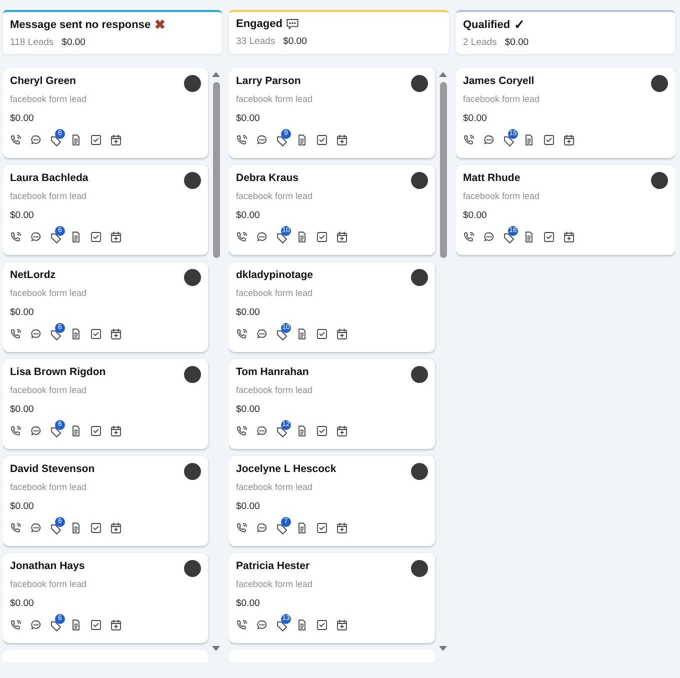 This screenshot has height=678, width=680. I want to click on lead-name: Jonathan Hays, so click(47, 566).